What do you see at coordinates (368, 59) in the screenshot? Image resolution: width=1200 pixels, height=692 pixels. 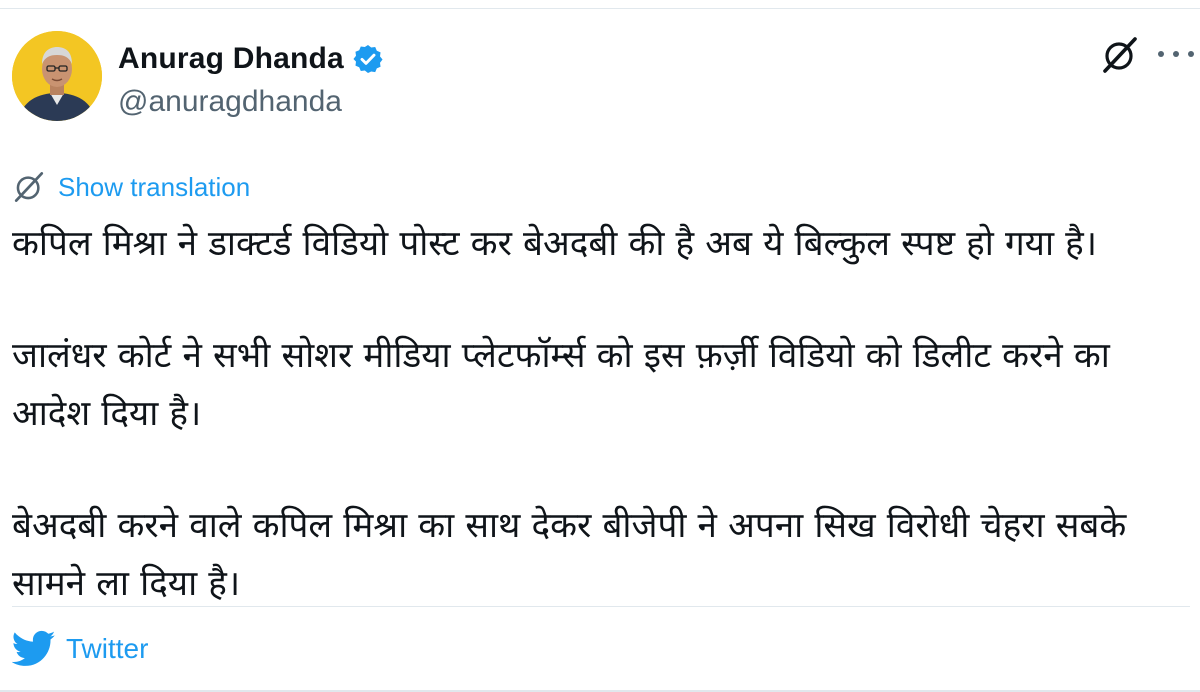 I see `verified-badge-icon` at bounding box center [368, 59].